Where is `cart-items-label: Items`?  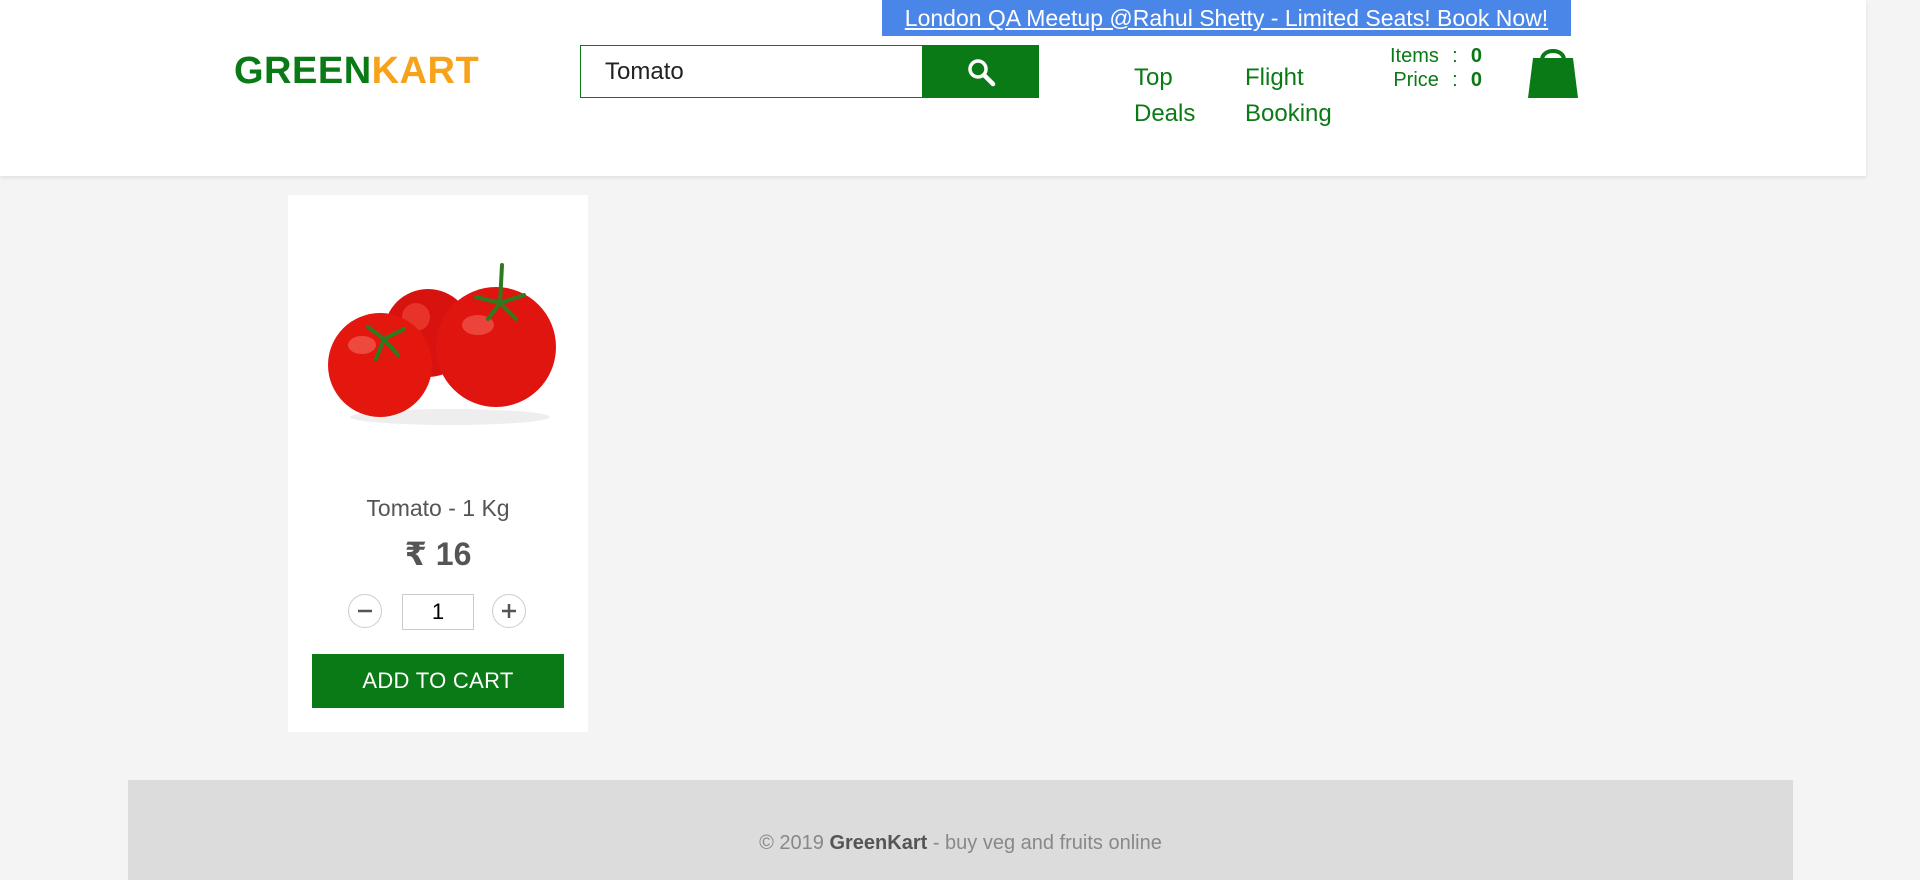
cart-items-label: Items is located at coordinates (1414, 56).